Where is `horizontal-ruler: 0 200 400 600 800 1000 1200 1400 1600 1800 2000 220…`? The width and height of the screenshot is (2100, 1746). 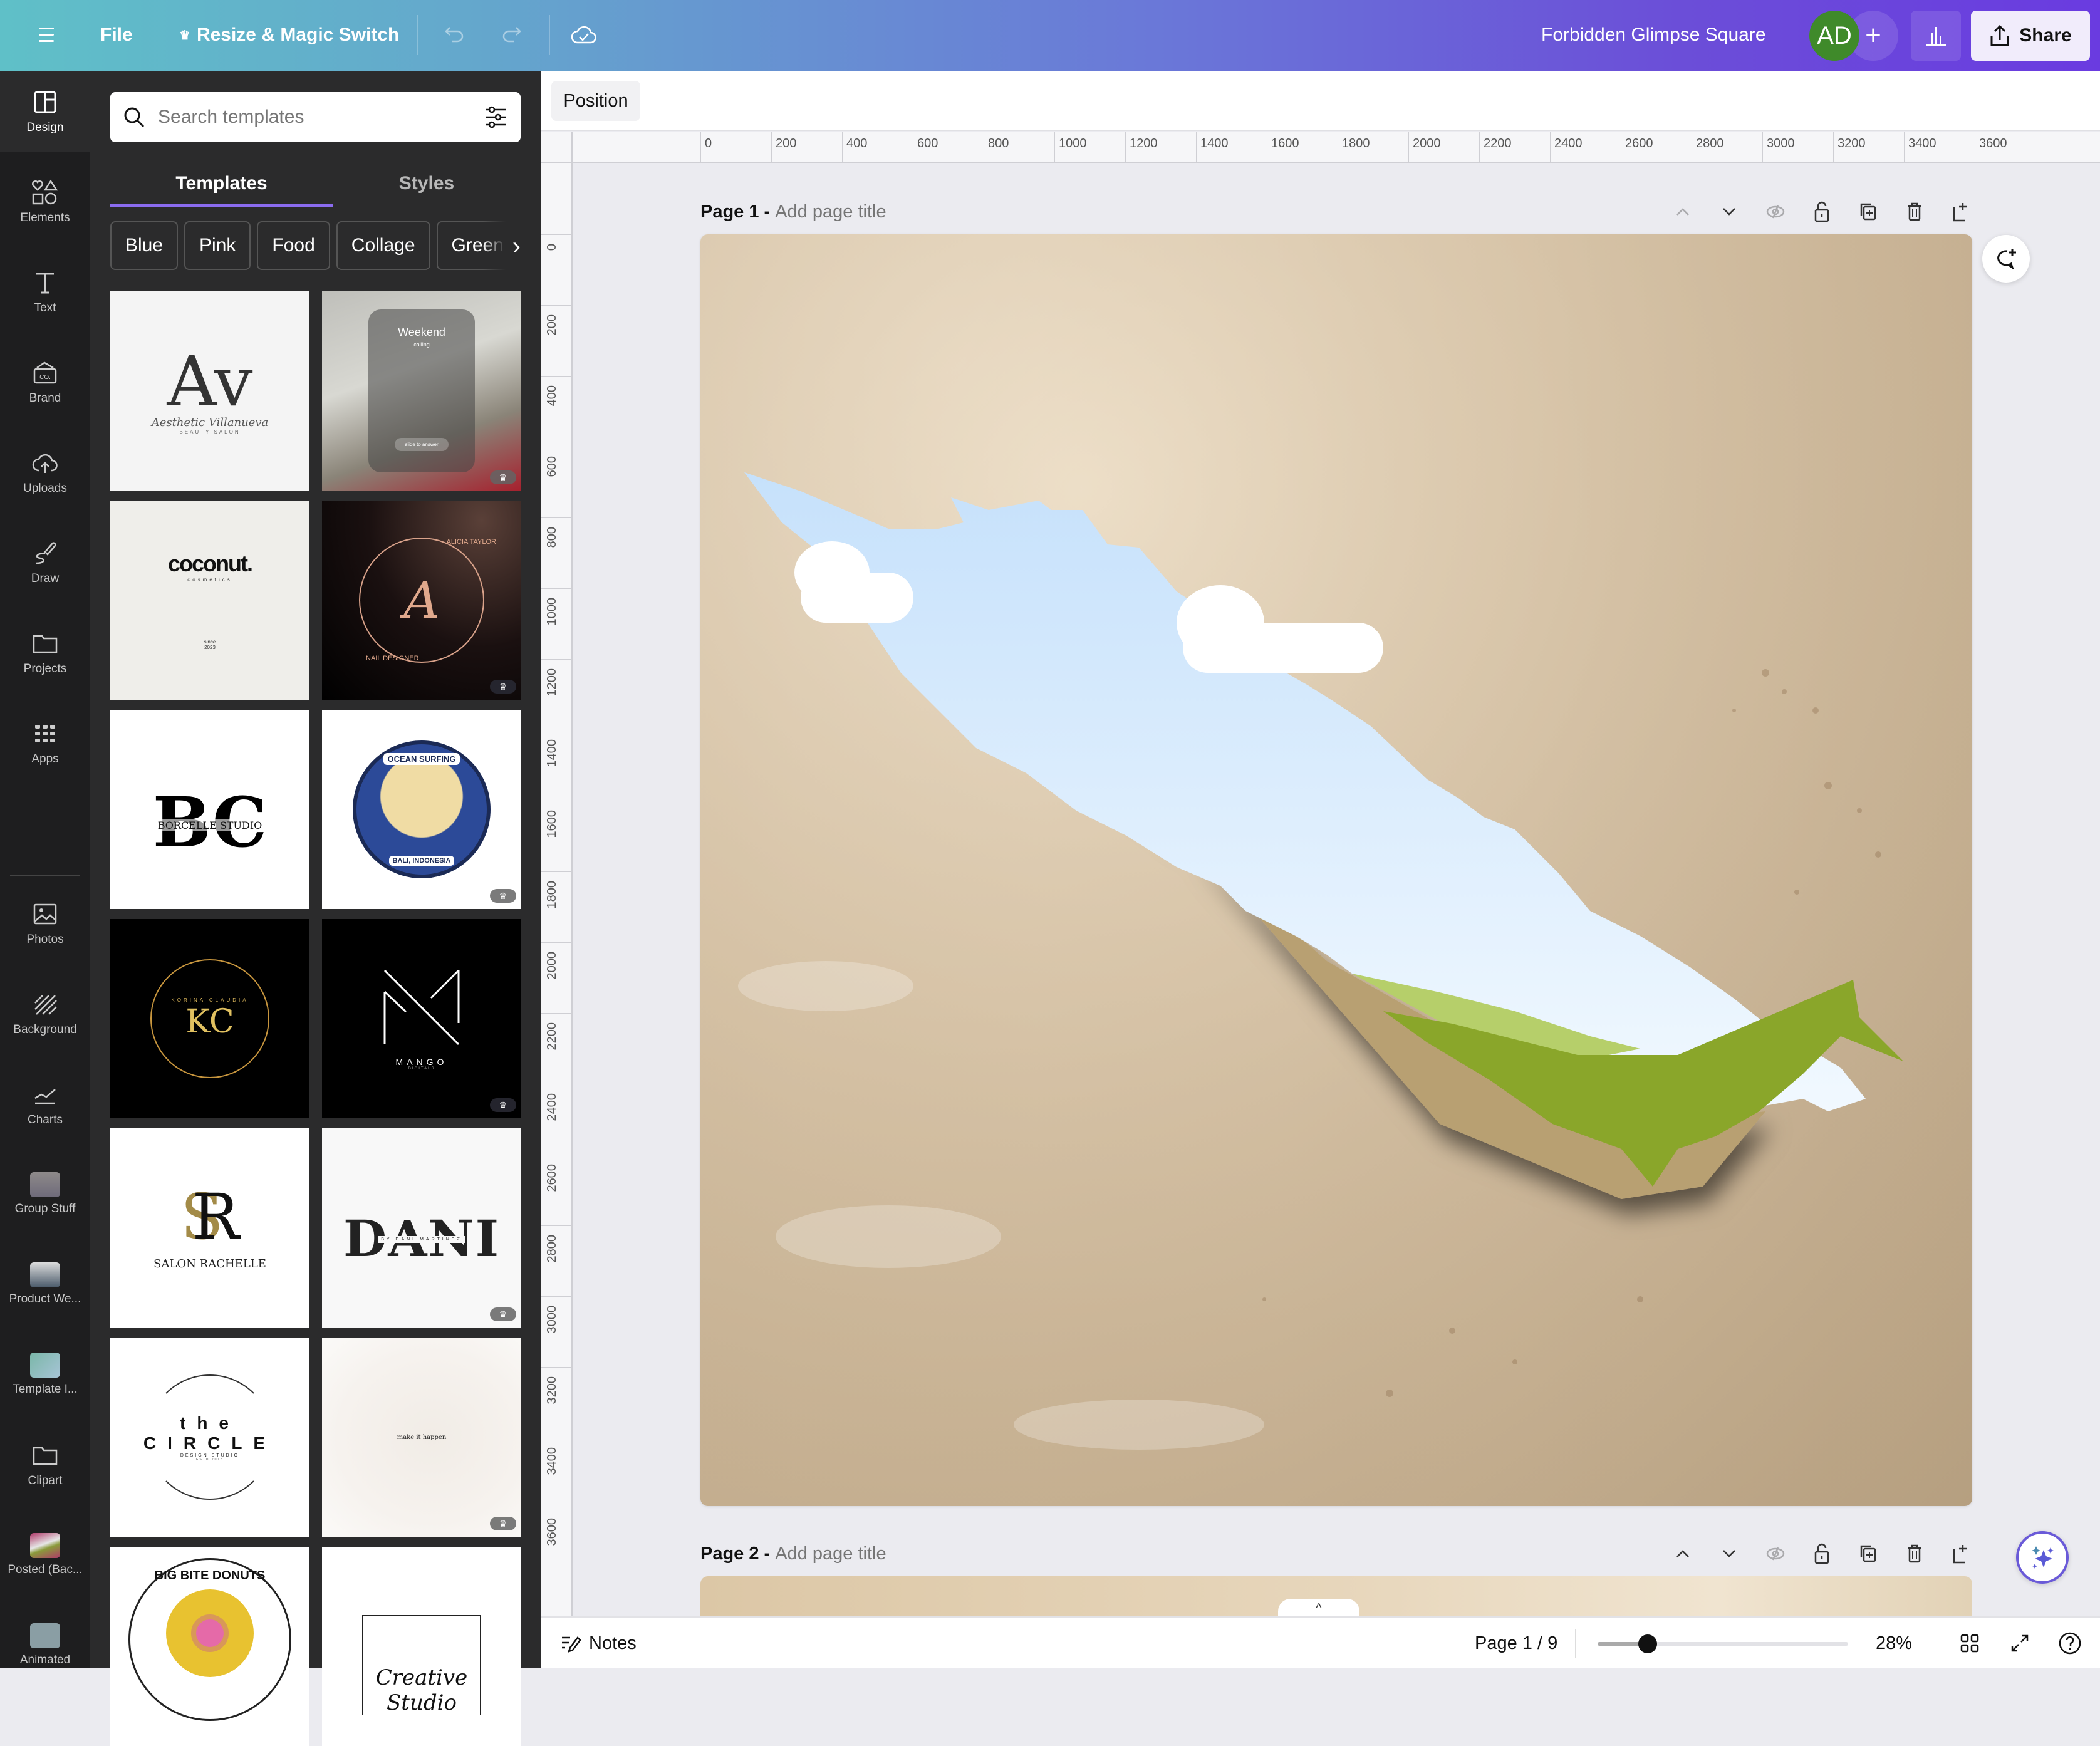
horizontal-ruler: 0 200 400 600 800 1000 1200 1400 1600 1800 2000 220… is located at coordinates (1336, 148).